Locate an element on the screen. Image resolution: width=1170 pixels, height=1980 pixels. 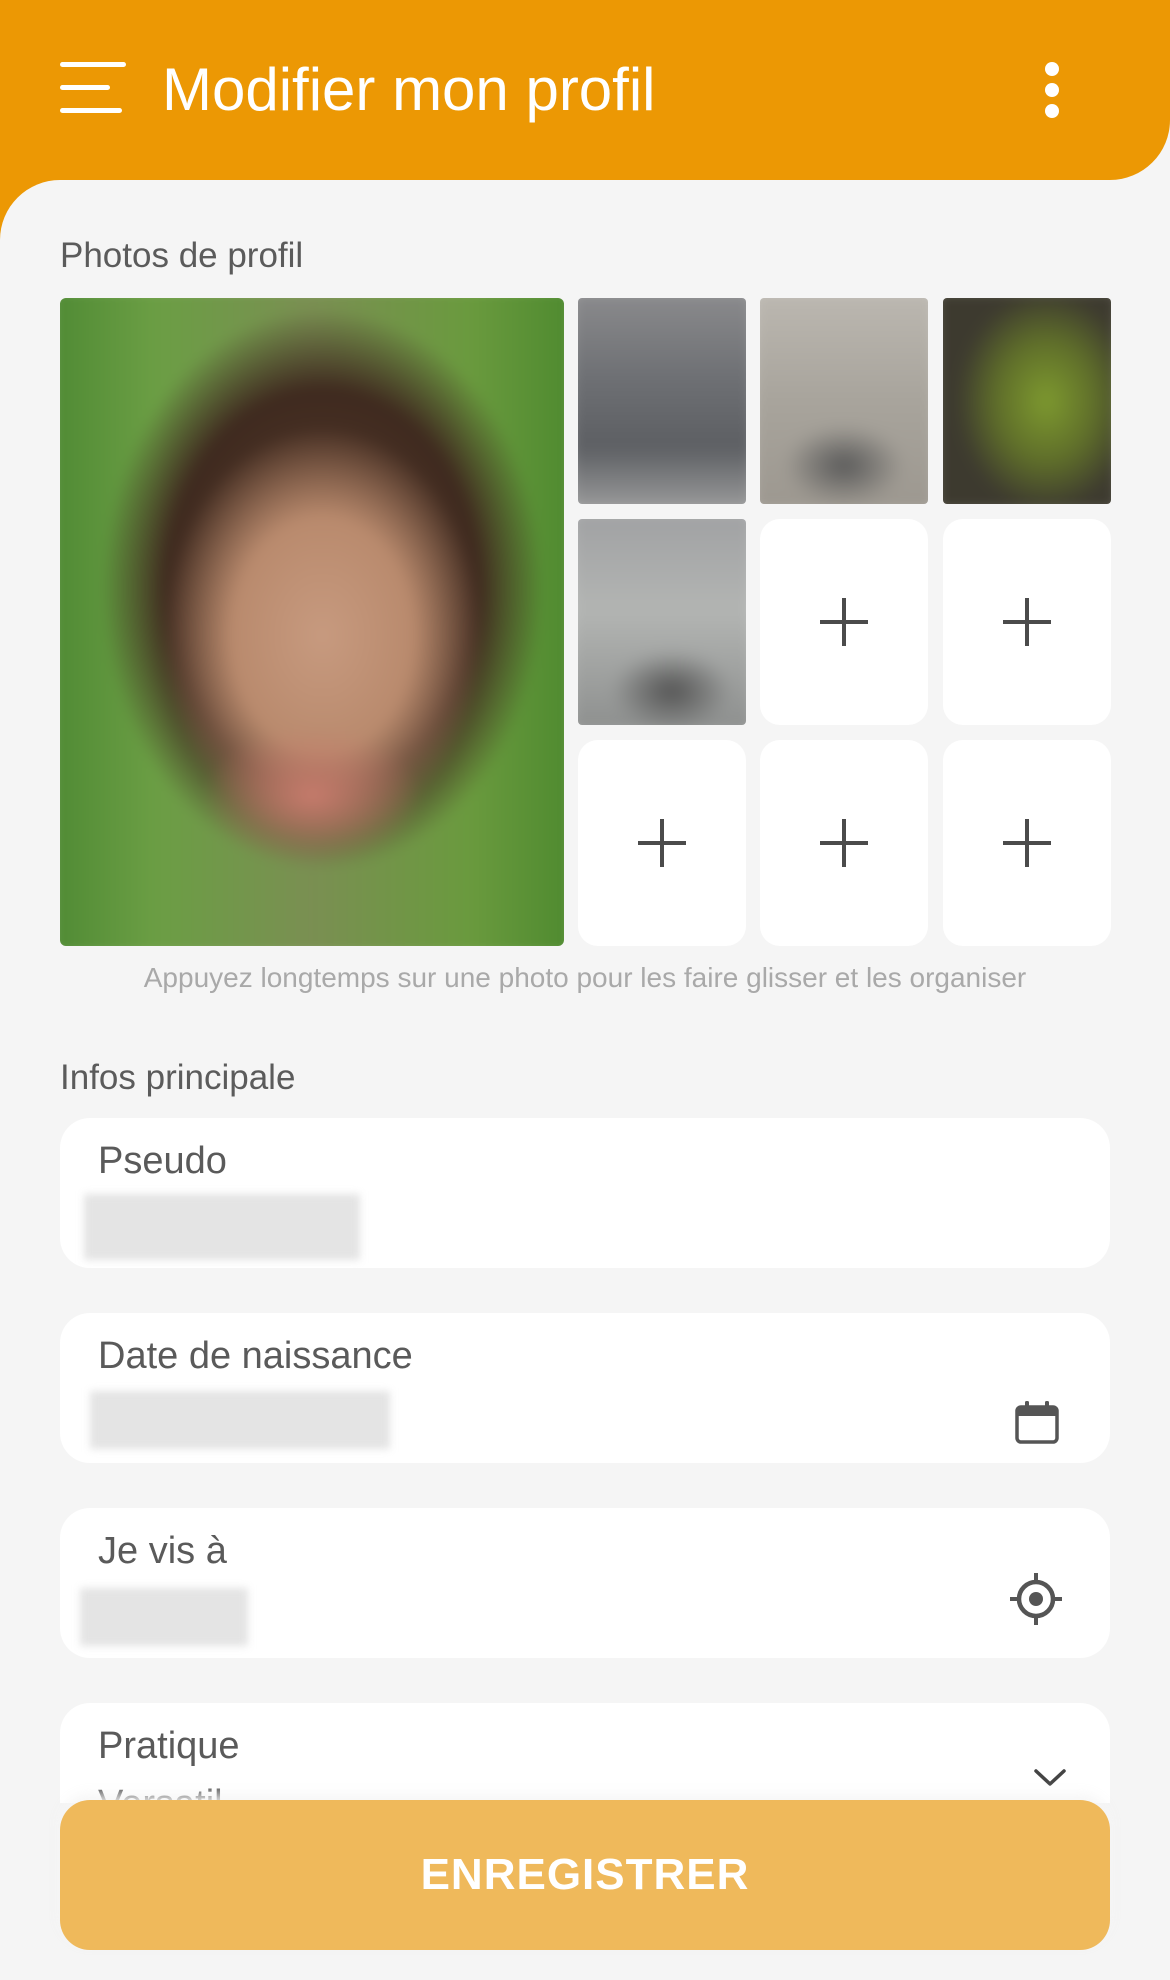
pseudo-field: Pseudo is located at coordinates (585, 1193).